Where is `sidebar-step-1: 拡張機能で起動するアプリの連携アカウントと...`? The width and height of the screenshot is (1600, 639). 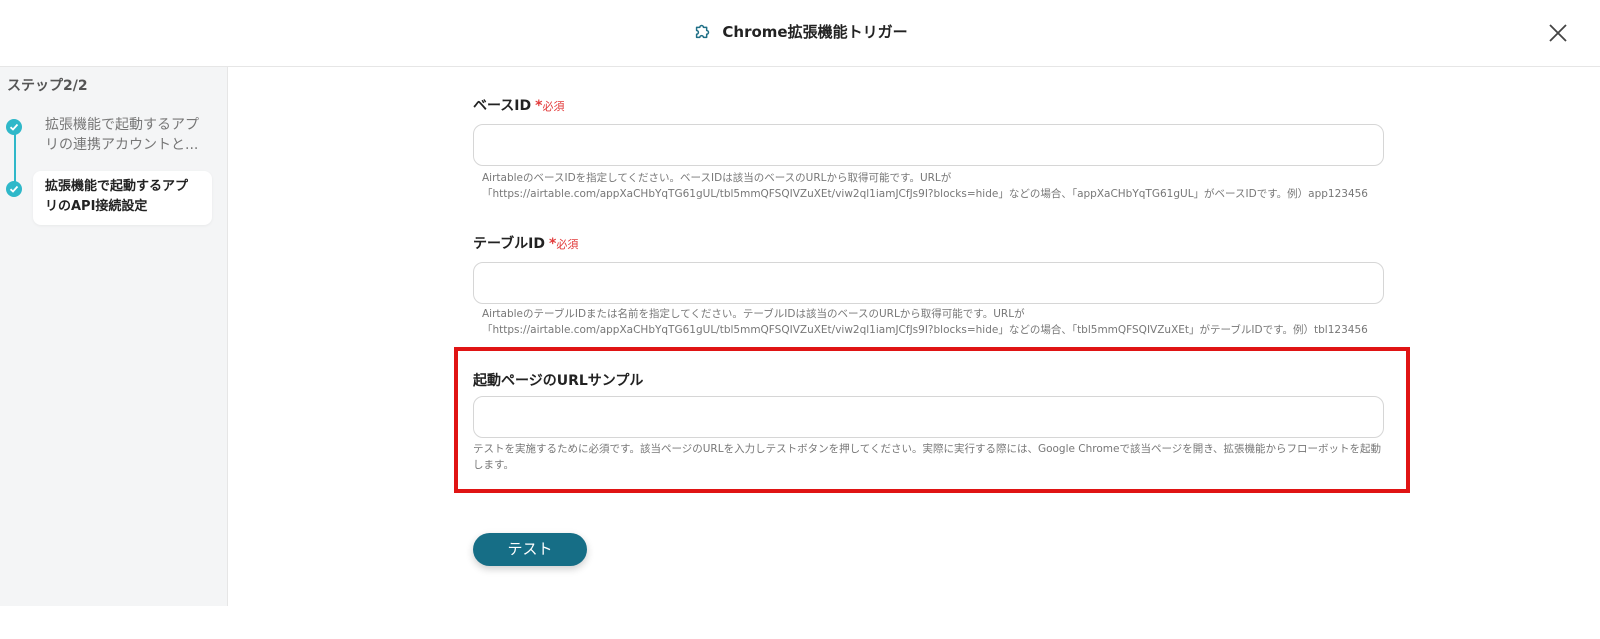
sidebar-step-1: 拡張機能で起動するアプリの連携アカウントと... is located at coordinates (125, 135).